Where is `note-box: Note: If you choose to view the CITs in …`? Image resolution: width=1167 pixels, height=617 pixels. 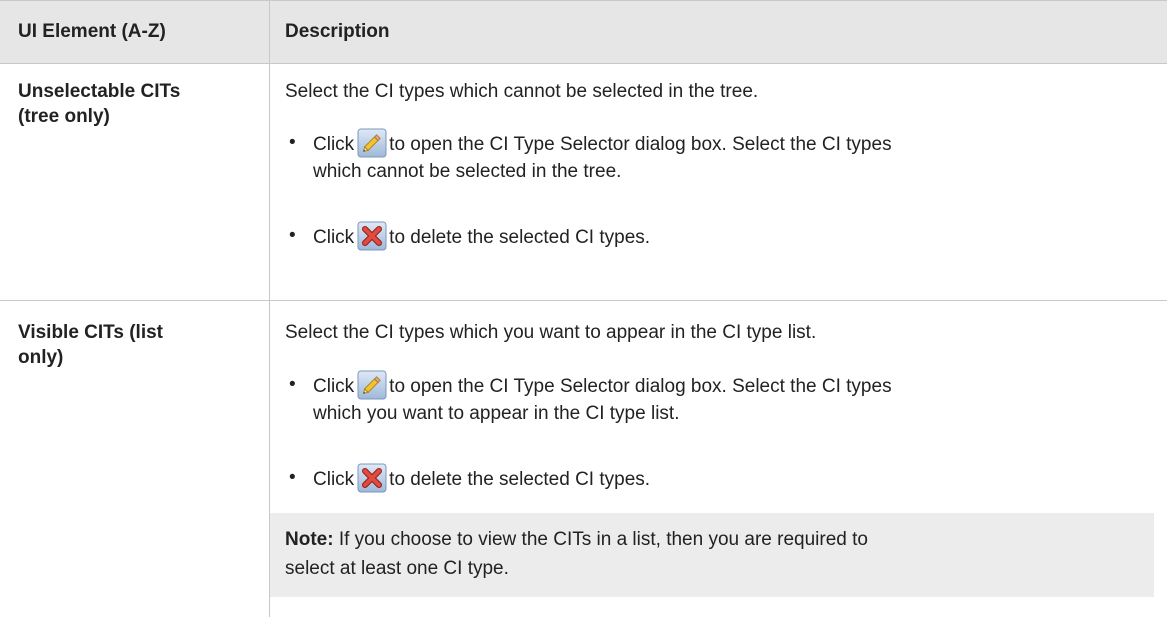
note-box: Note: If you choose to view the CITs in … is located at coordinates (712, 555).